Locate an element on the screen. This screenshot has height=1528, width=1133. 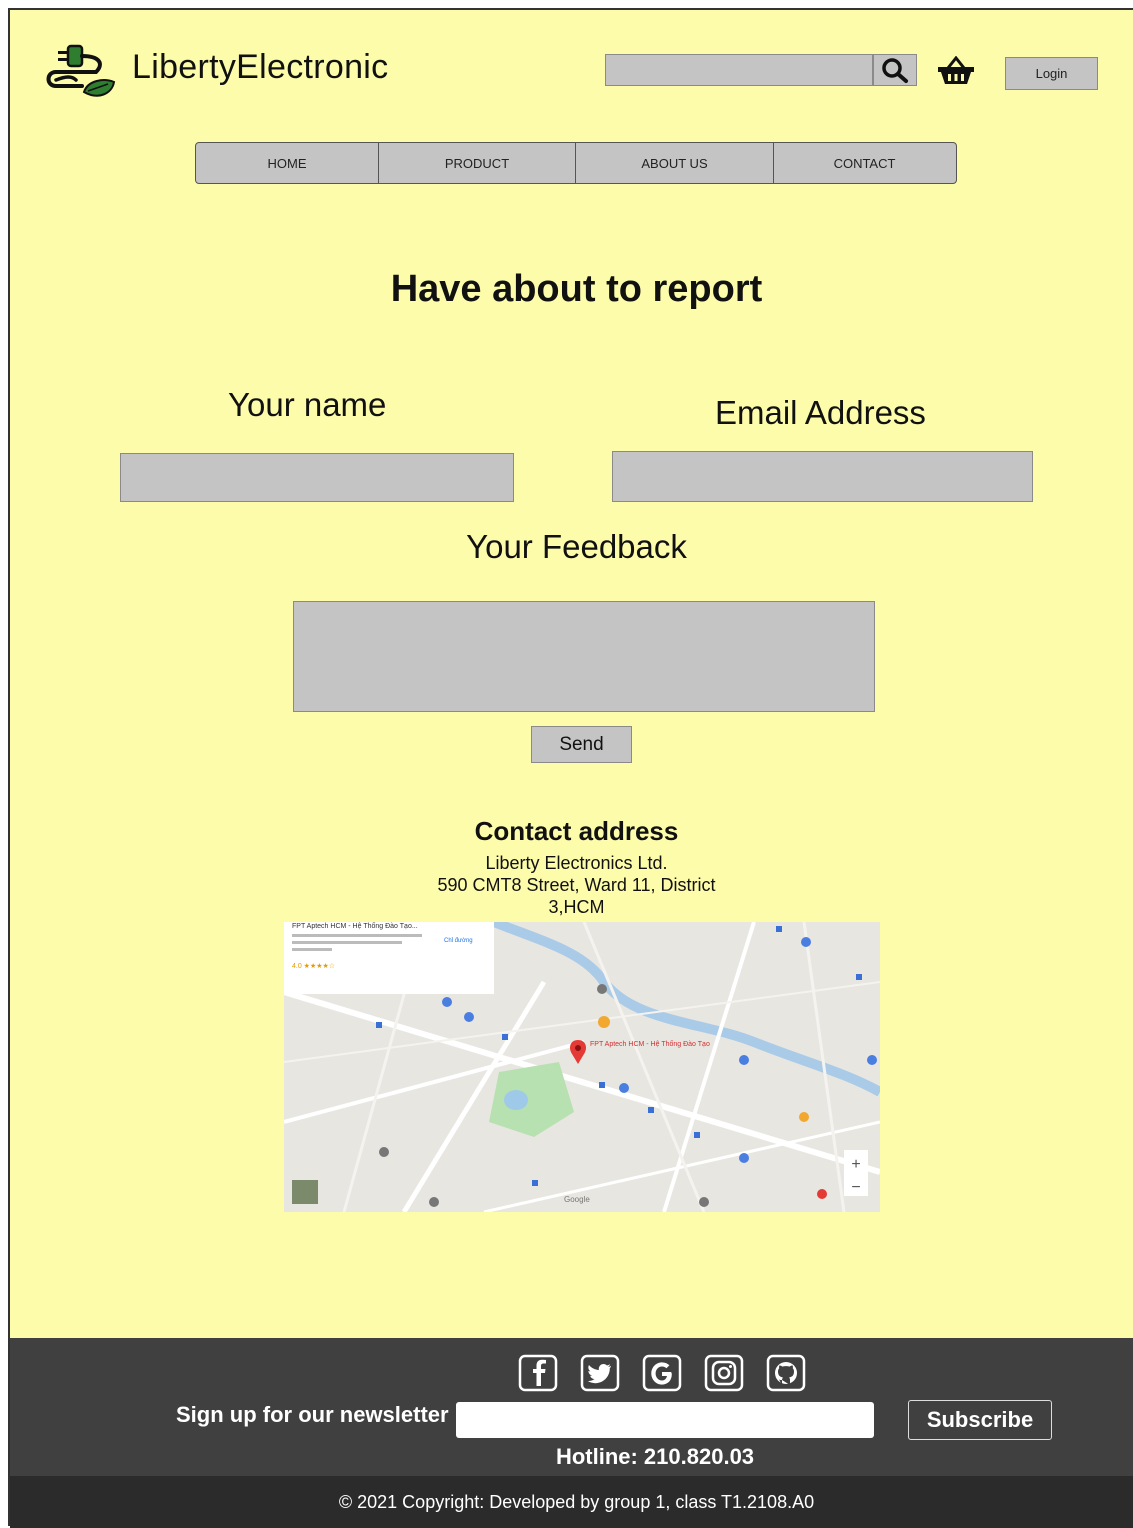
feedback-textarea is located at coordinates (584, 656).